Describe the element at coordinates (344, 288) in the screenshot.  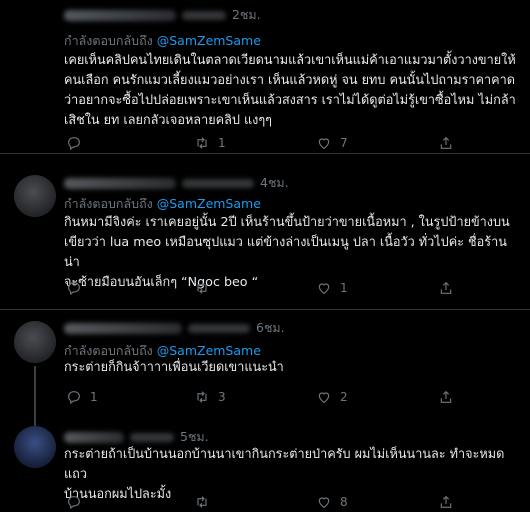
I see `like-count: 1` at that location.